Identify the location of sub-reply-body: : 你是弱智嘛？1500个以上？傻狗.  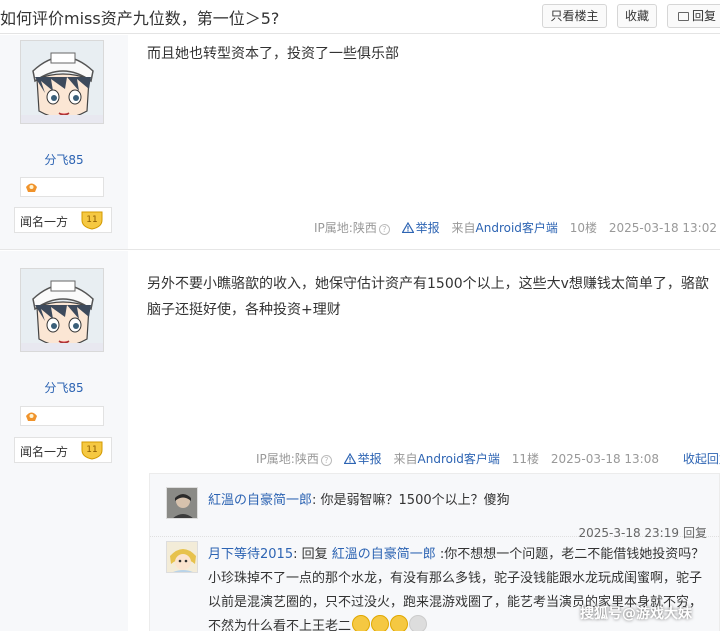
(411, 500).